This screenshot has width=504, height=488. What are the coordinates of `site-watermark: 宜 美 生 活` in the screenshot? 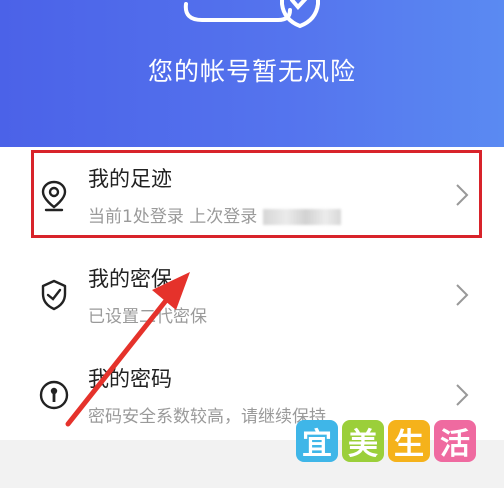 It's located at (386, 441).